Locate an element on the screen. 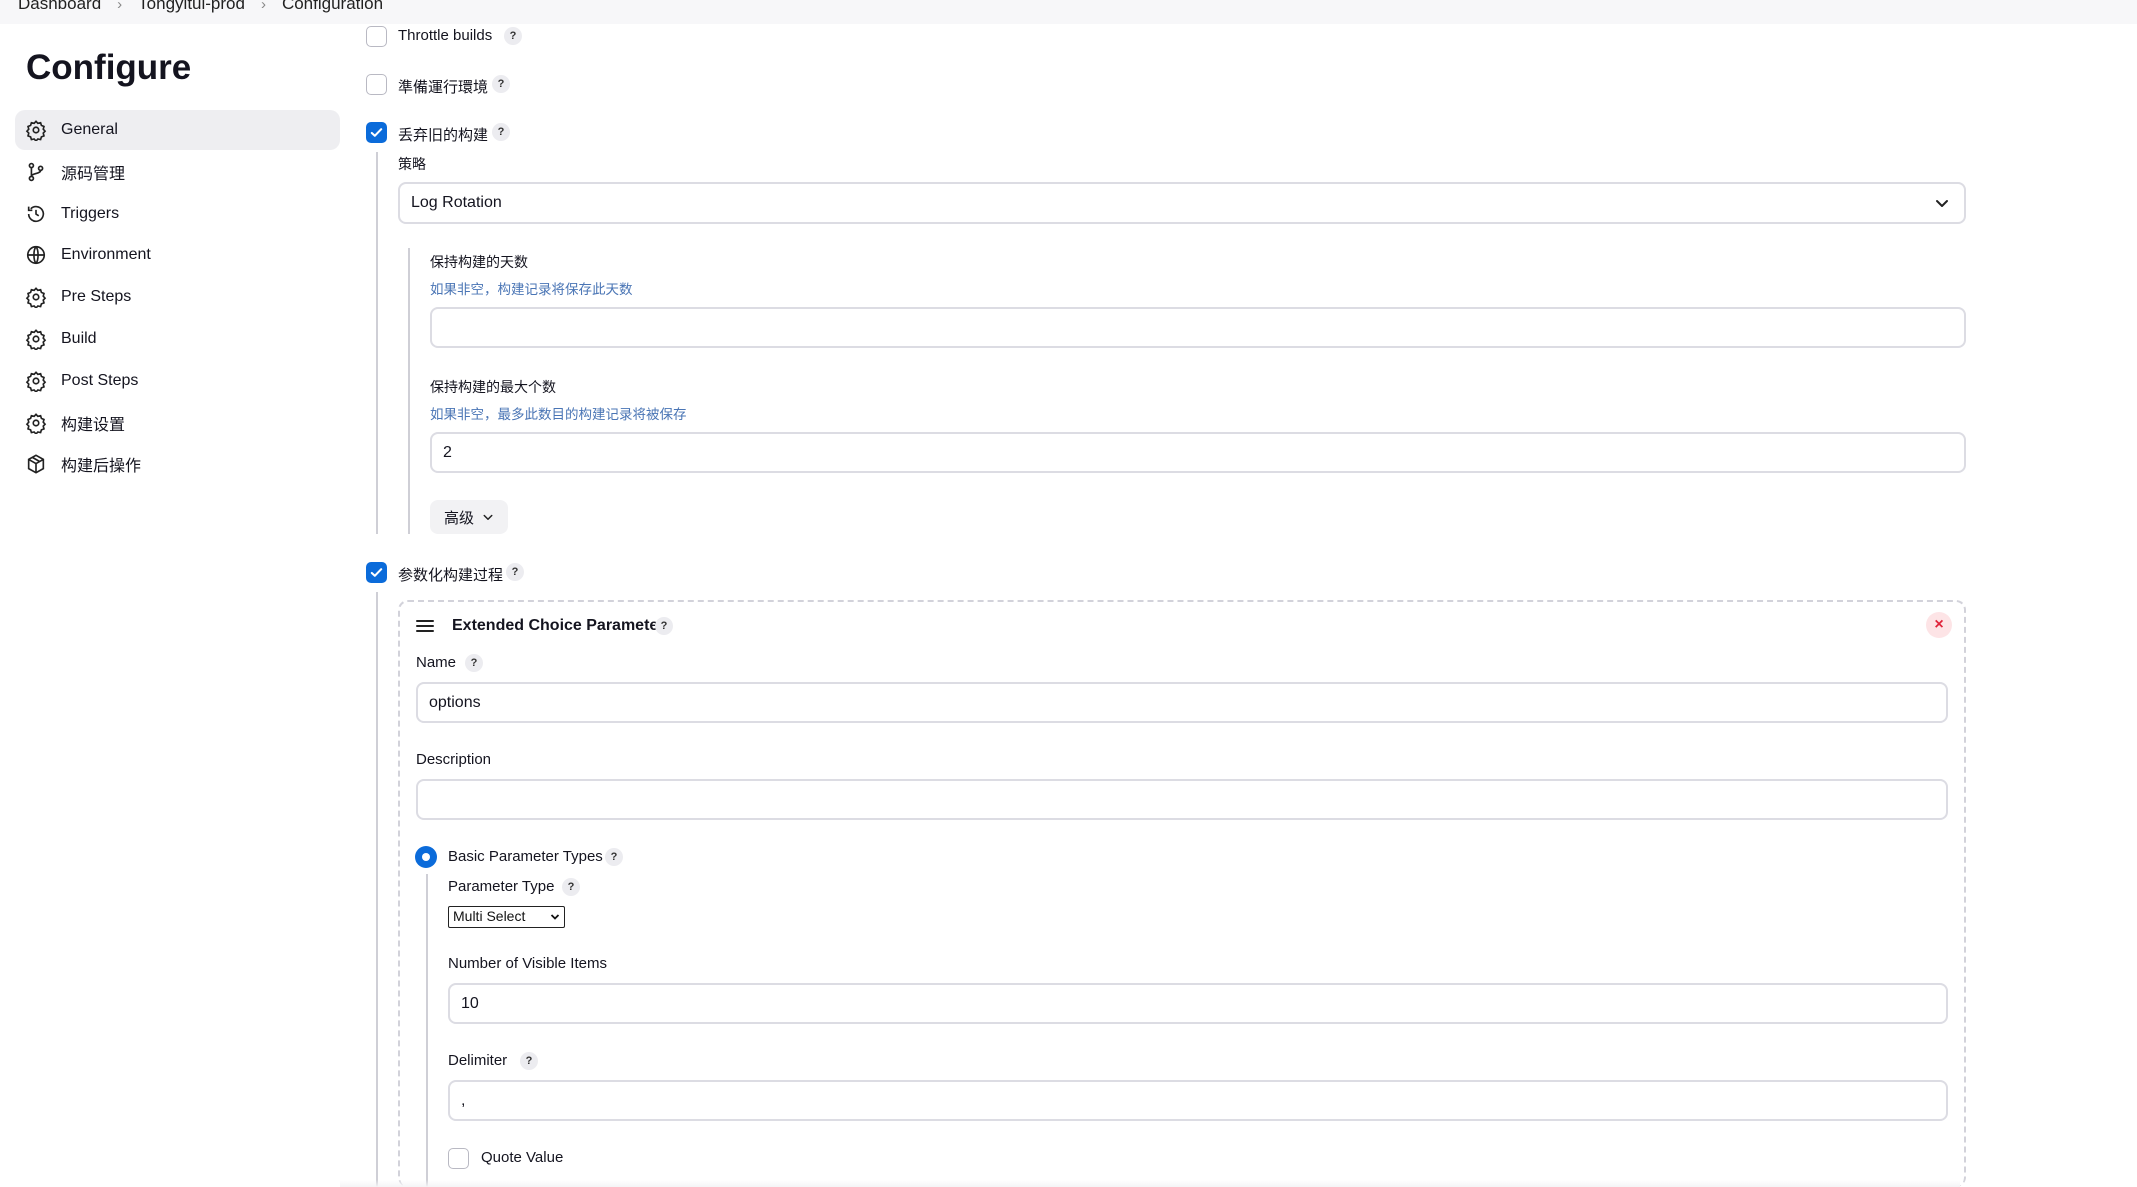  close-icon: × is located at coordinates (1939, 625).